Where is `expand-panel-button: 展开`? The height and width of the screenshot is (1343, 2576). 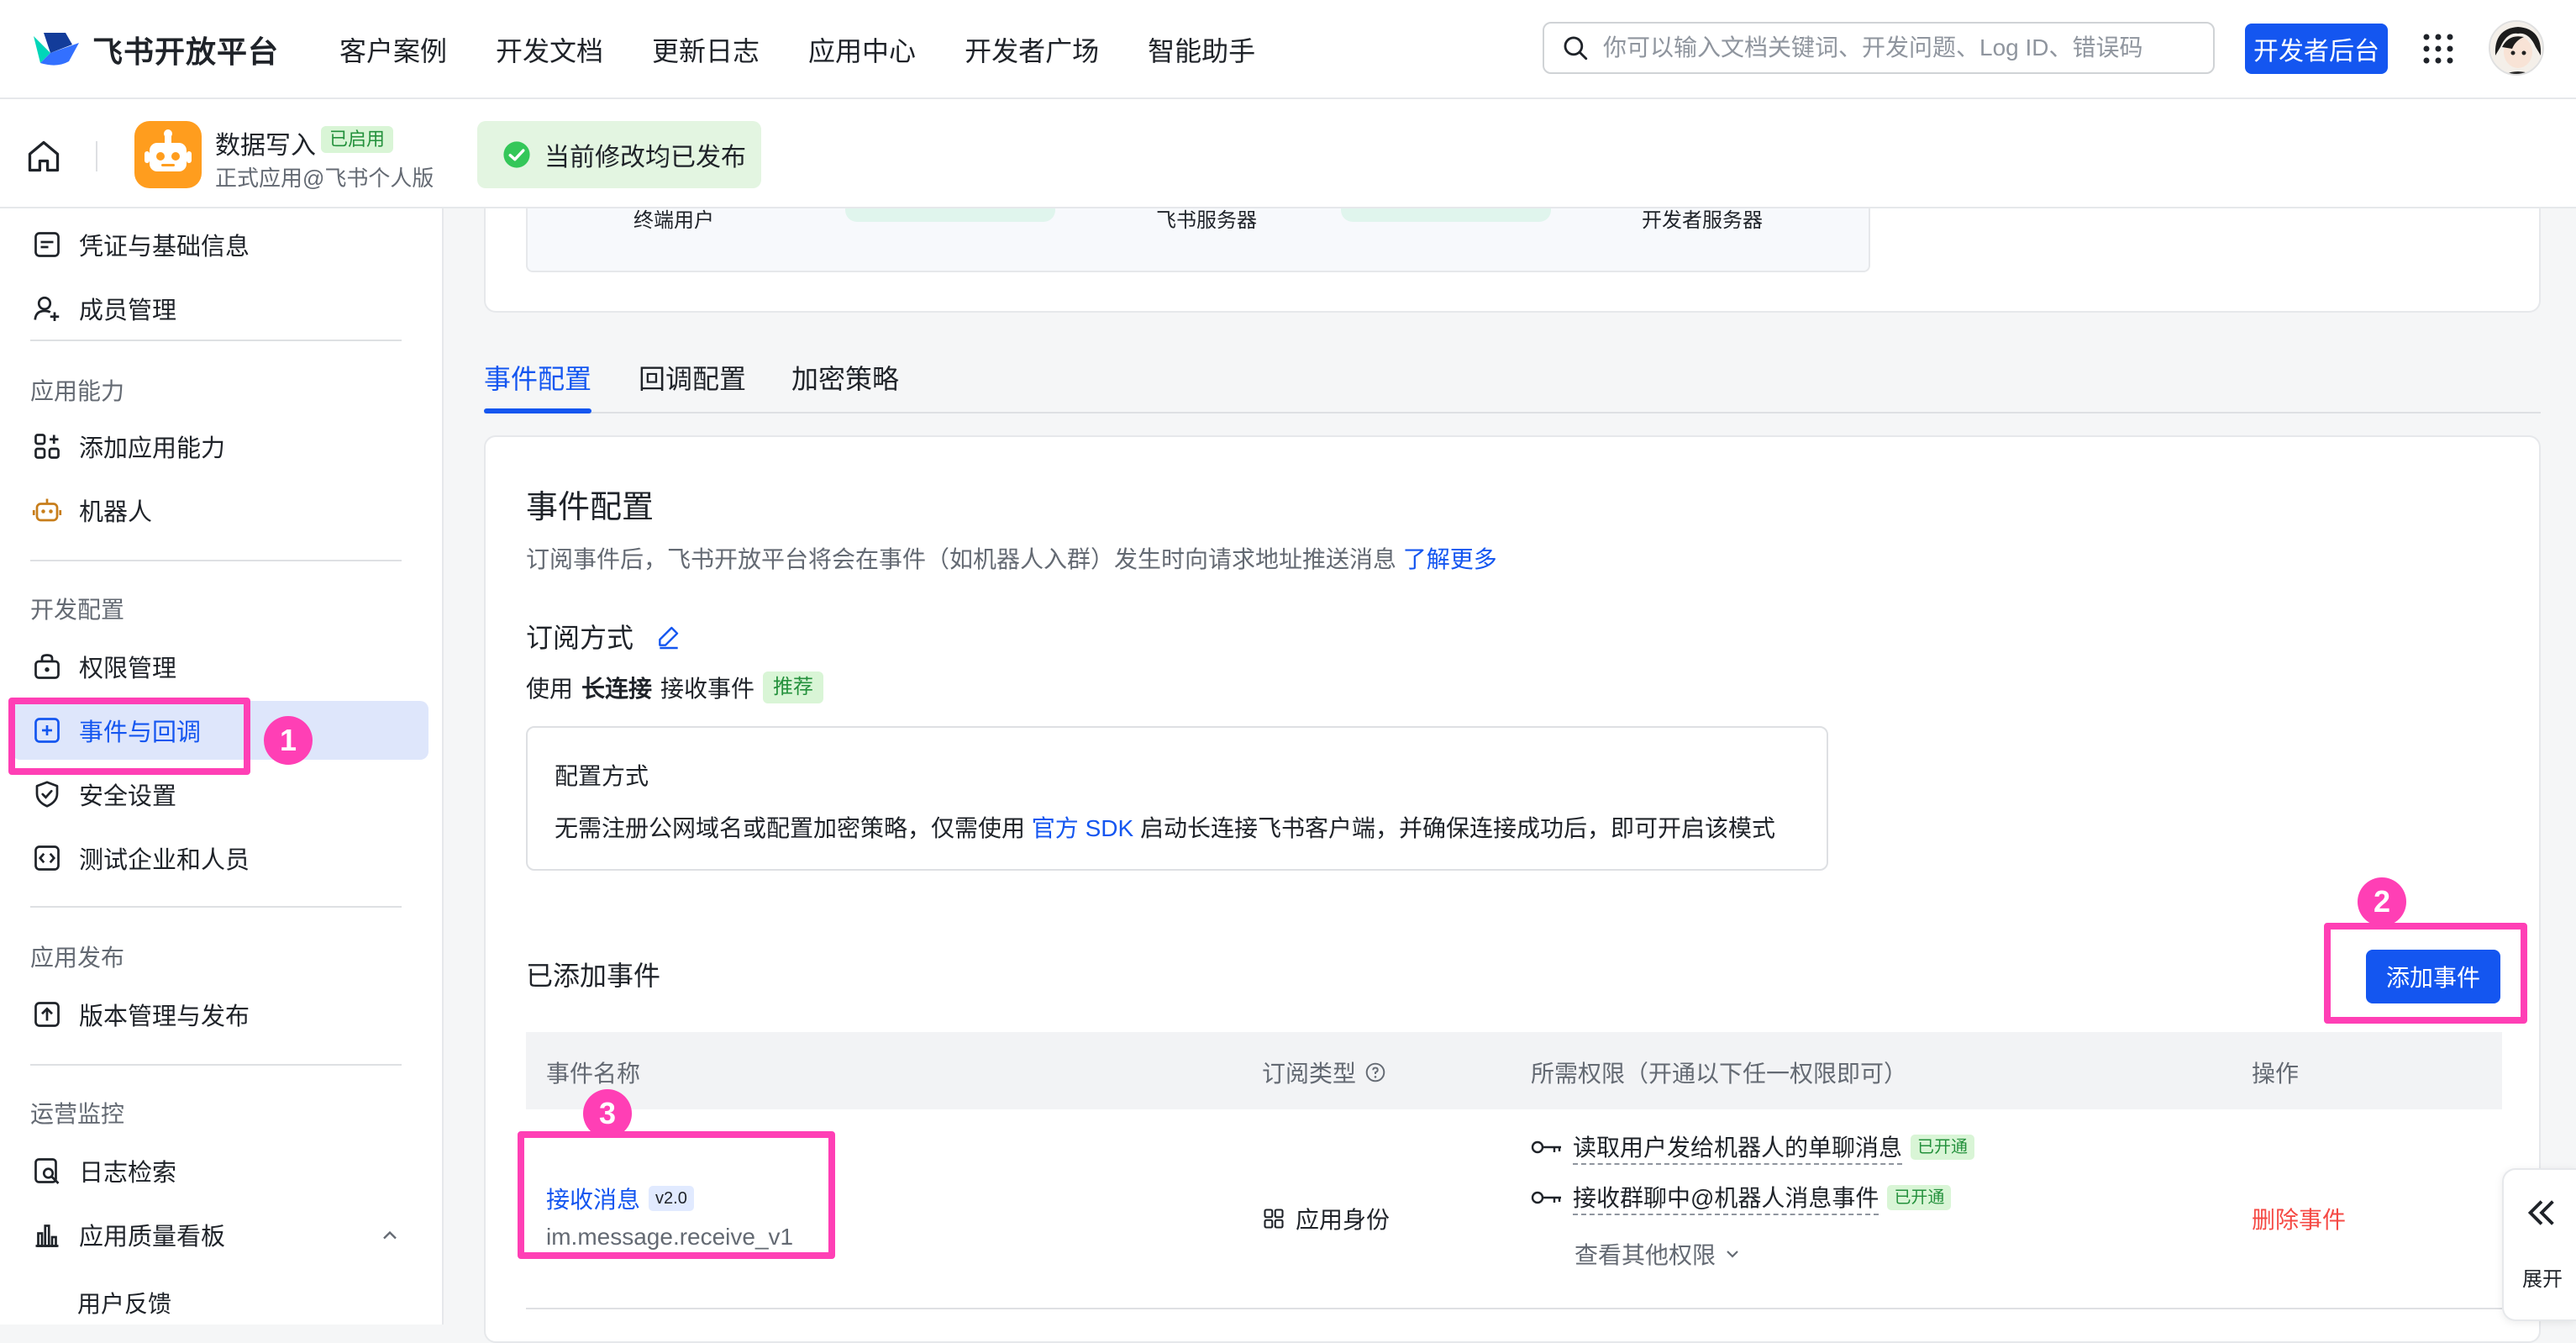 expand-panel-button: 展开 is located at coordinates (2539, 1244).